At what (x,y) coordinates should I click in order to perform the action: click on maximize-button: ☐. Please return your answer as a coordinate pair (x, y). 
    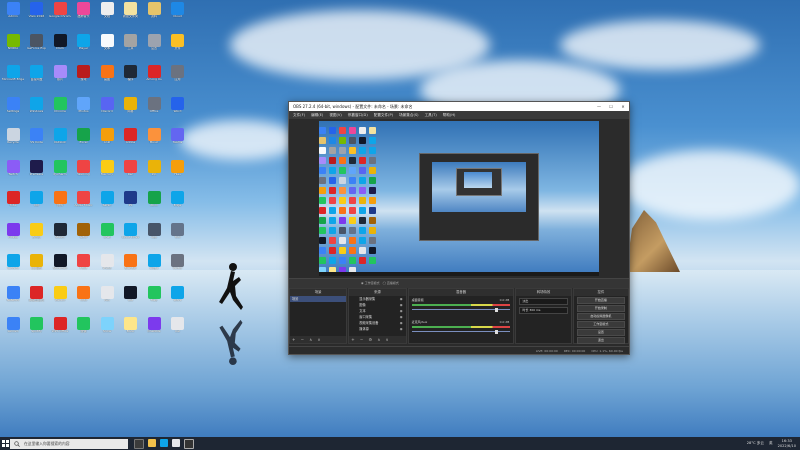
    Looking at the image, I should click on (611, 106).